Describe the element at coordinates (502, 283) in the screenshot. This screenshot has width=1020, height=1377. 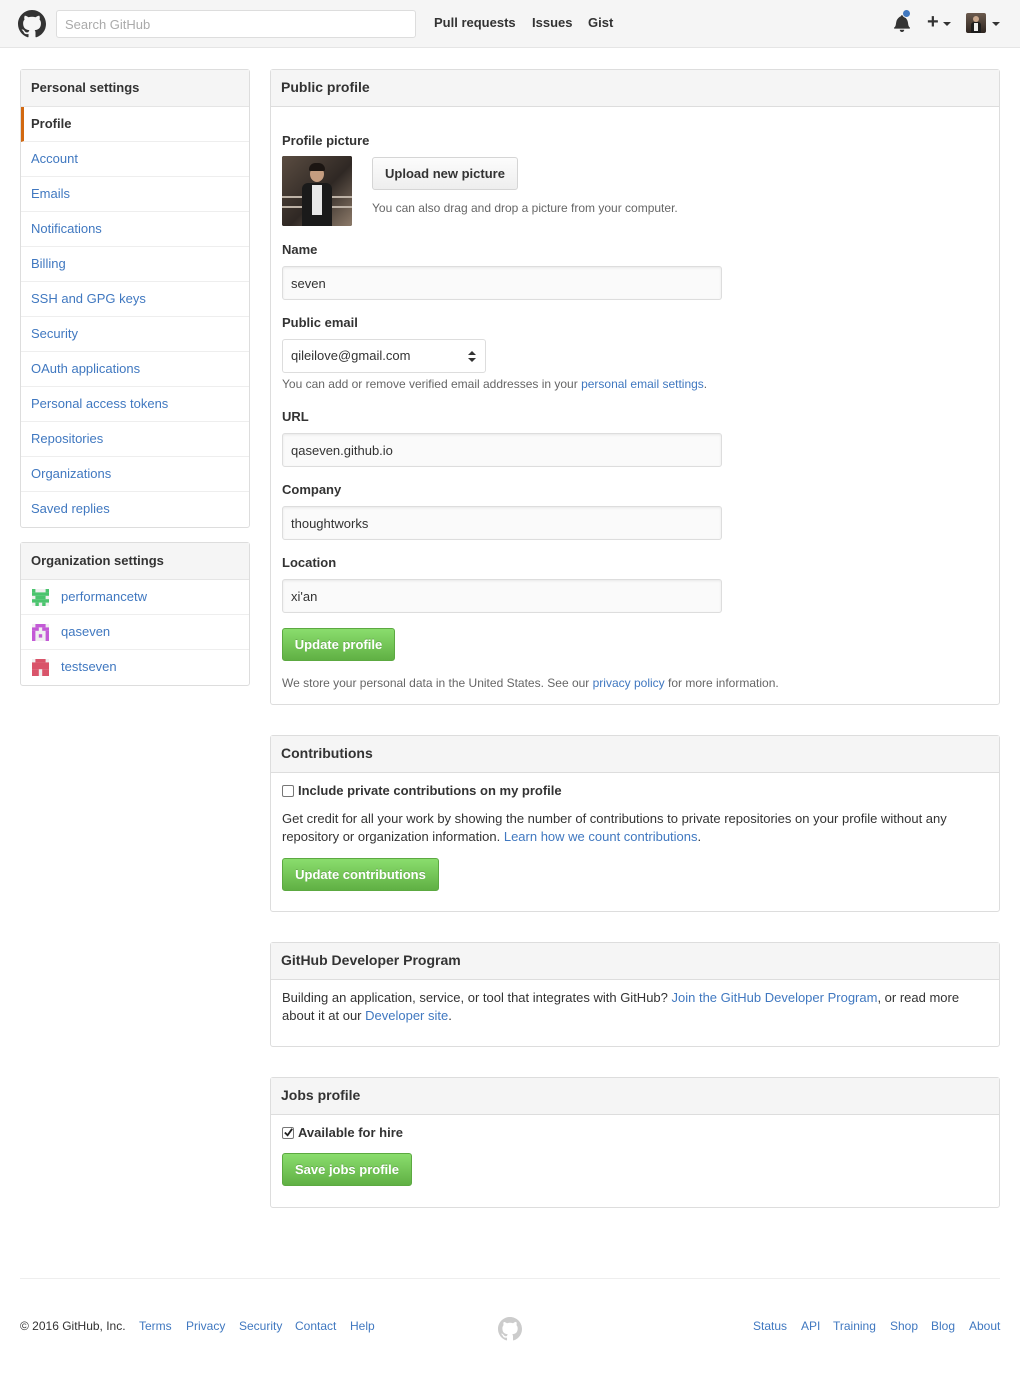
I see `name-field` at that location.